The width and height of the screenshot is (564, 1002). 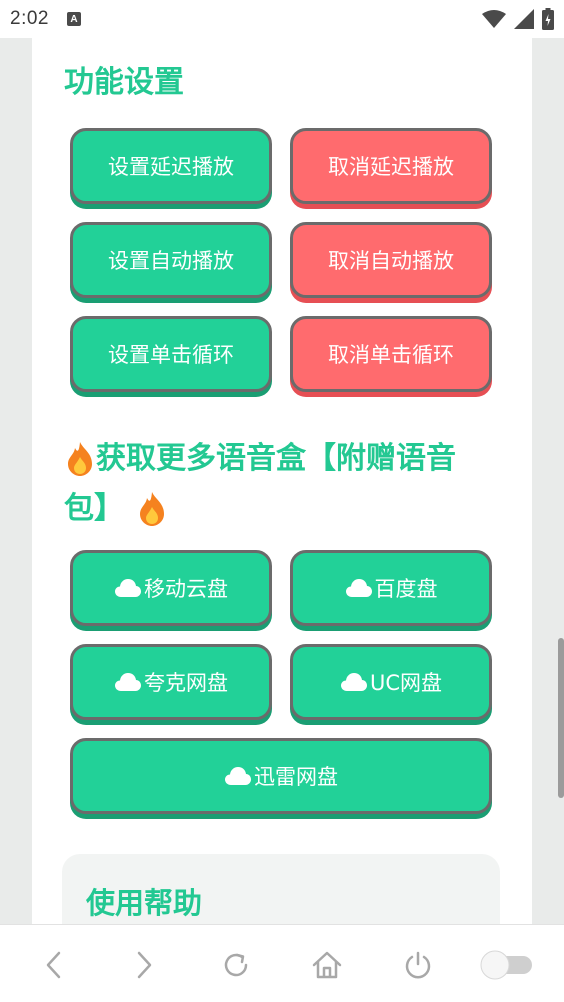 I want to click on bottom-nav, so click(x=282, y=963).